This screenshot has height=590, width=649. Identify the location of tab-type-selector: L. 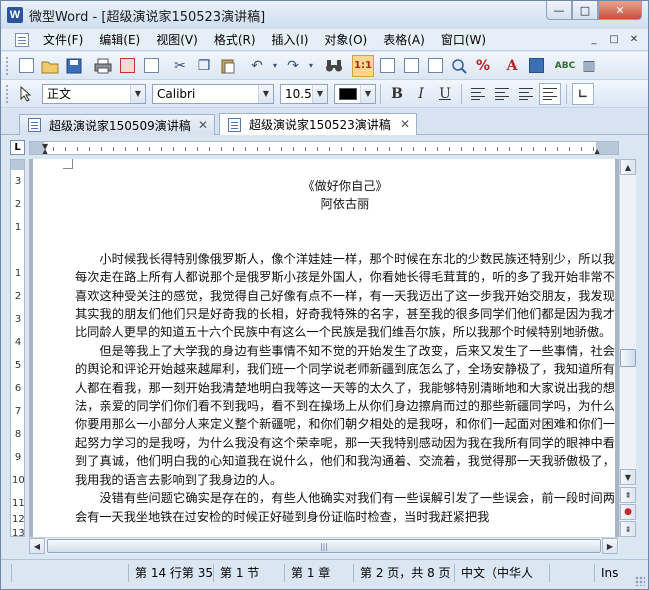
(17, 147).